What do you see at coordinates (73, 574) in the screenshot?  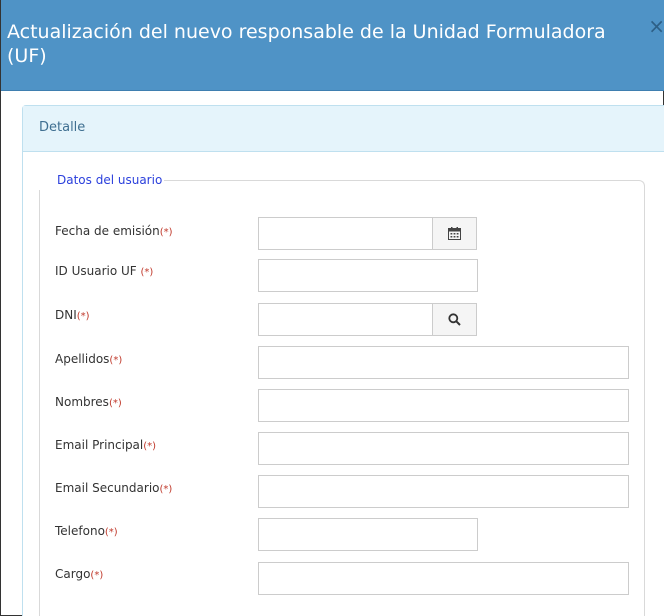 I see `cargo-label-text: Cargo` at bounding box center [73, 574].